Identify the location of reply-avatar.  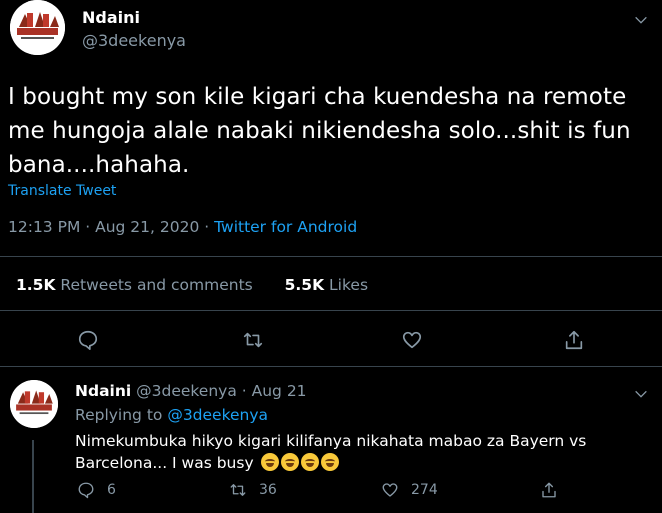
(34, 404).